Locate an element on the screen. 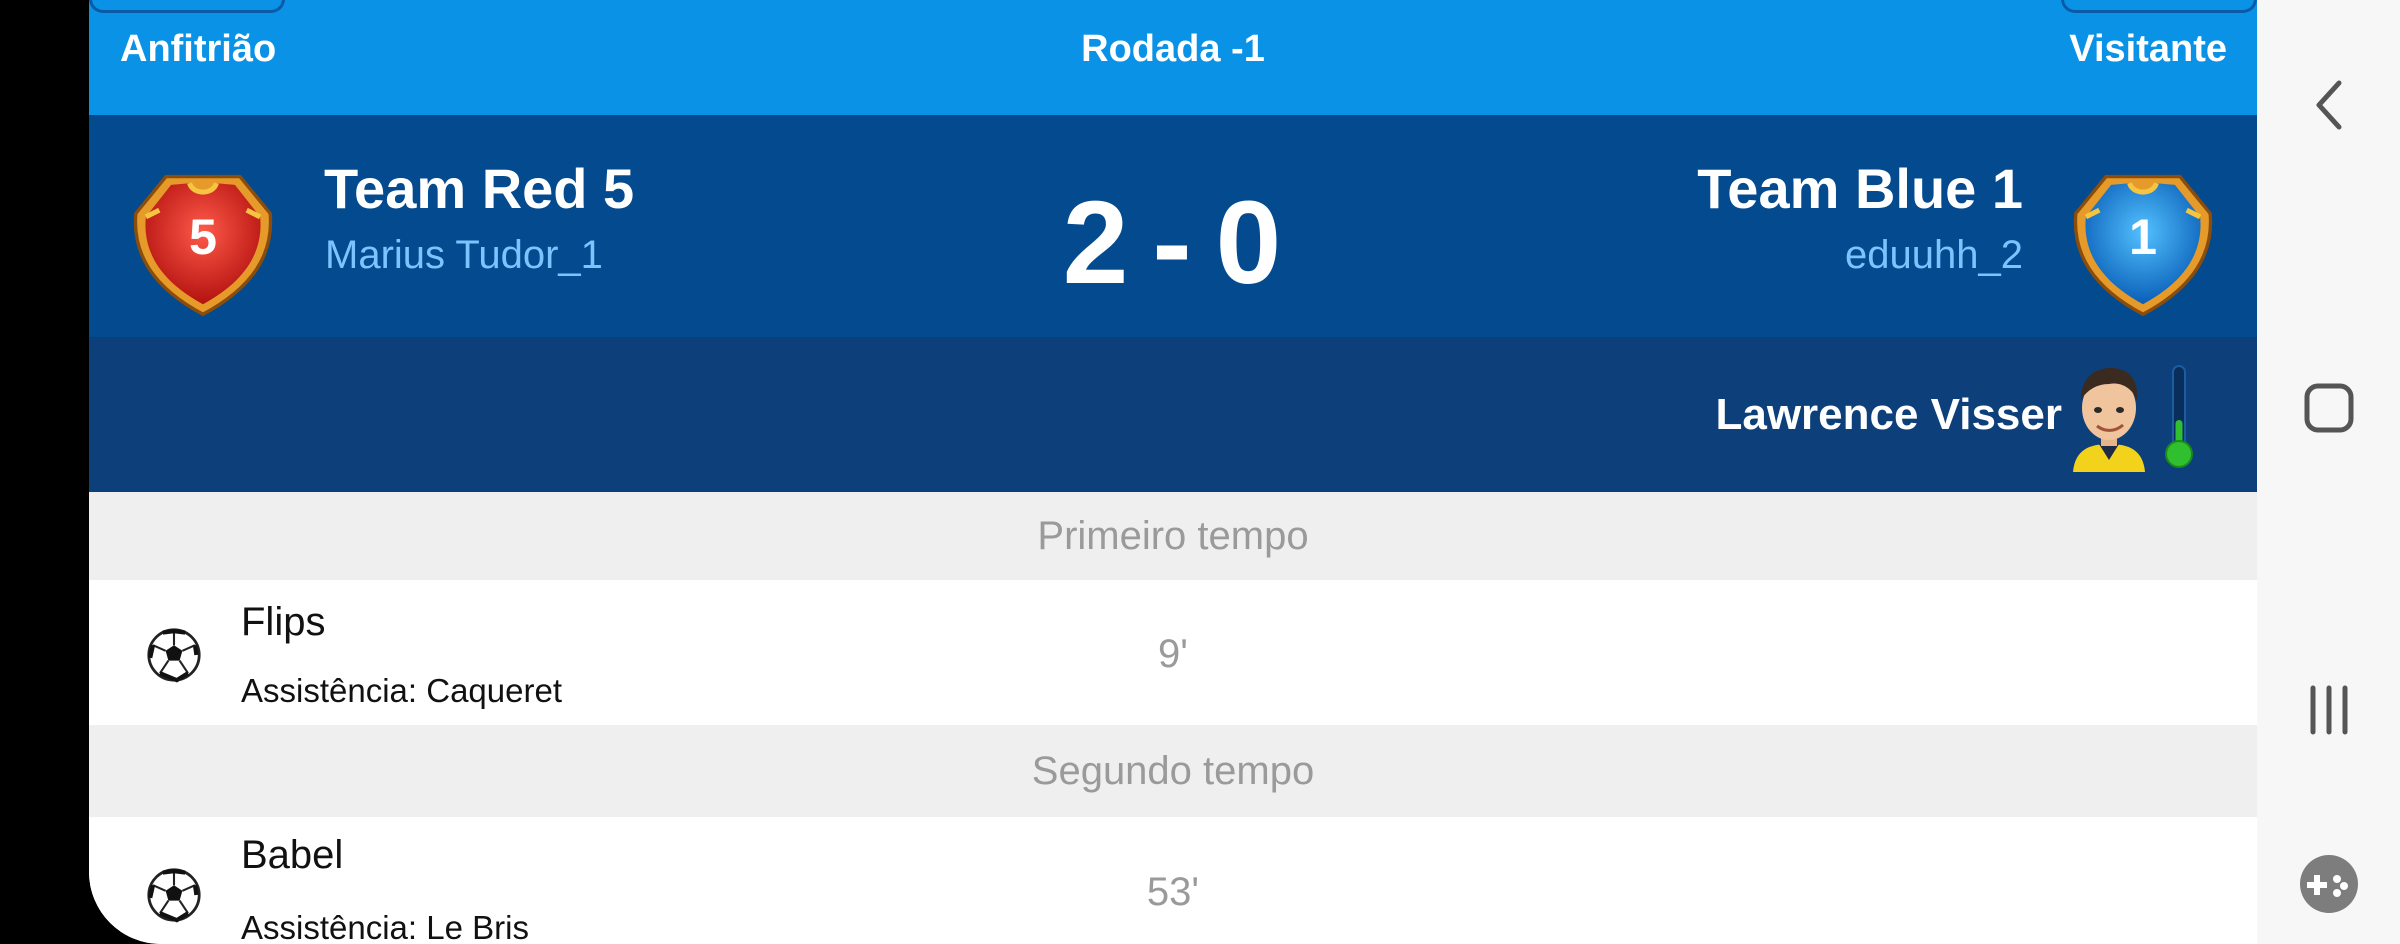 This screenshot has width=2400, height=944. away-label: Visitante is located at coordinates (2148, 49).